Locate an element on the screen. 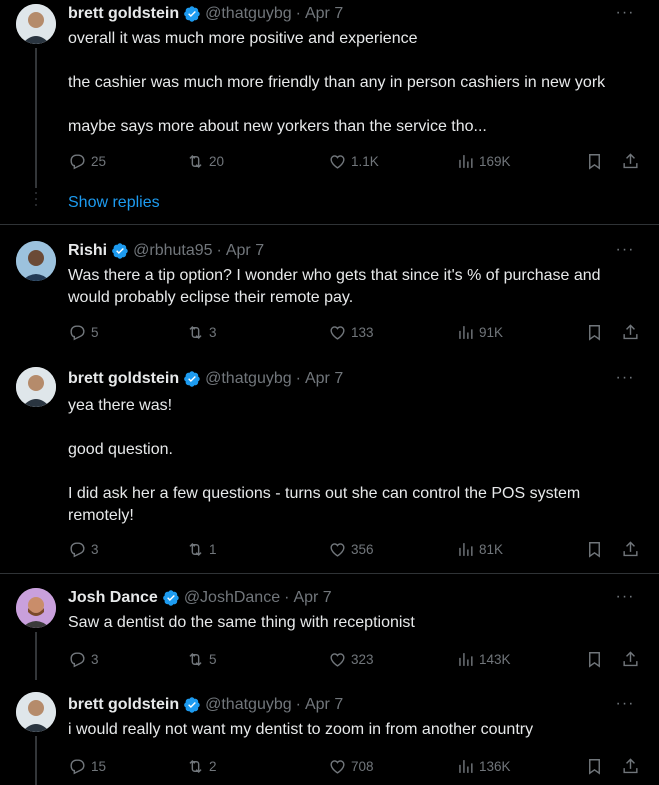  like-button: 133 is located at coordinates (351, 332).